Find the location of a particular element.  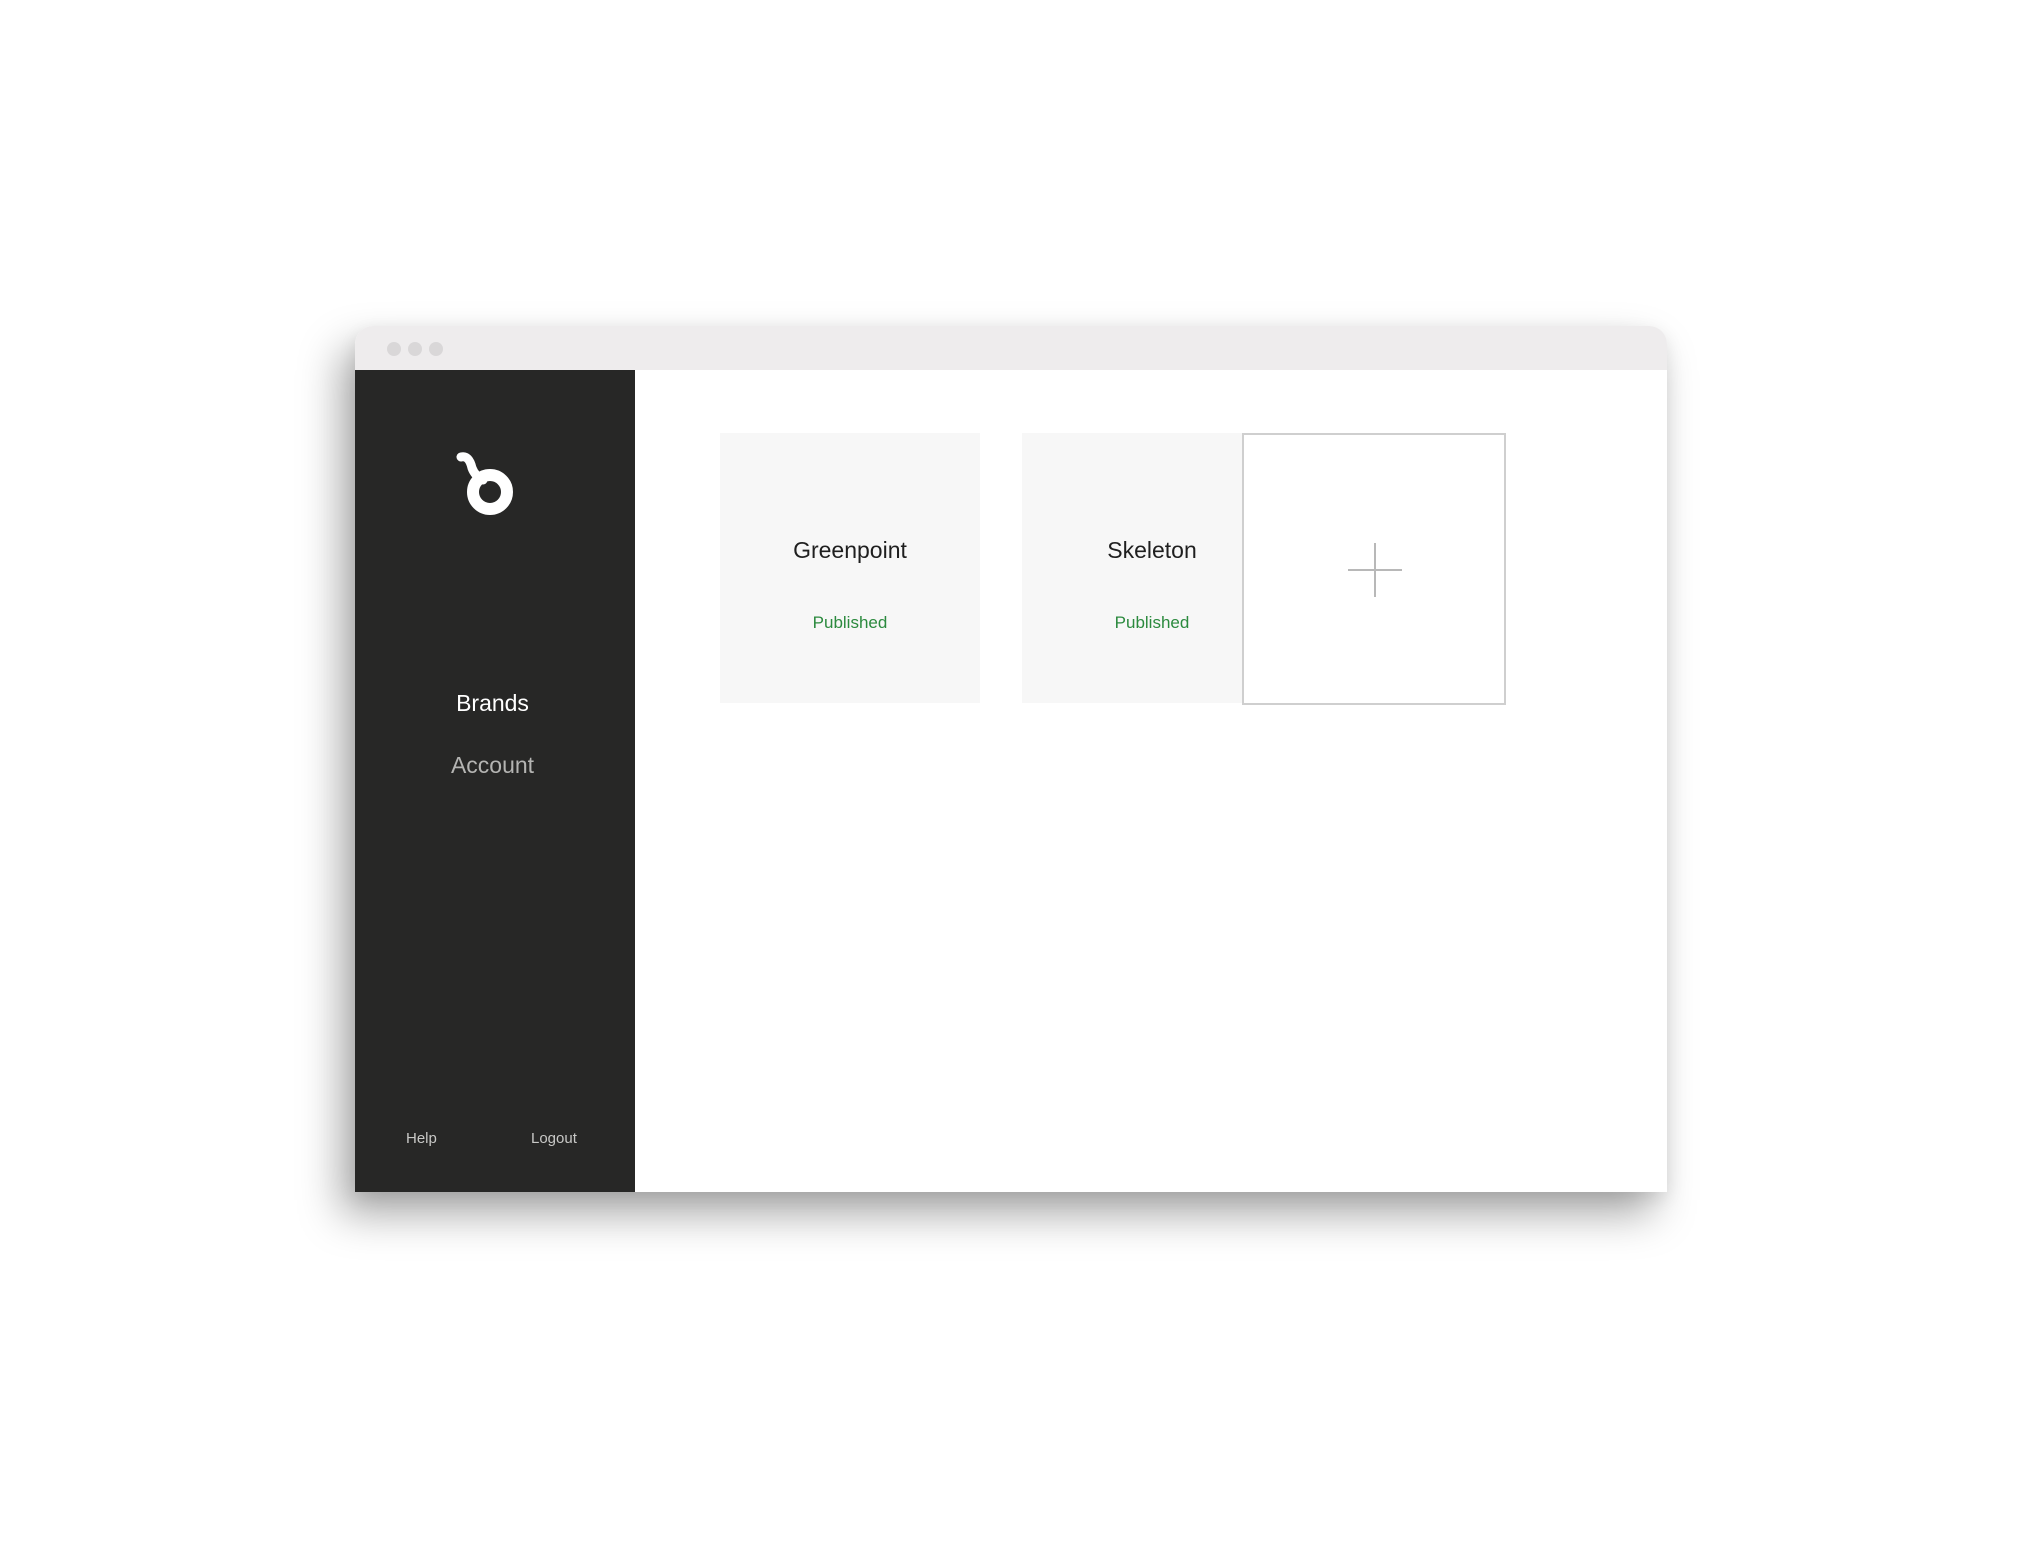

sidebar-item-brands: Brands is located at coordinates (492, 703).